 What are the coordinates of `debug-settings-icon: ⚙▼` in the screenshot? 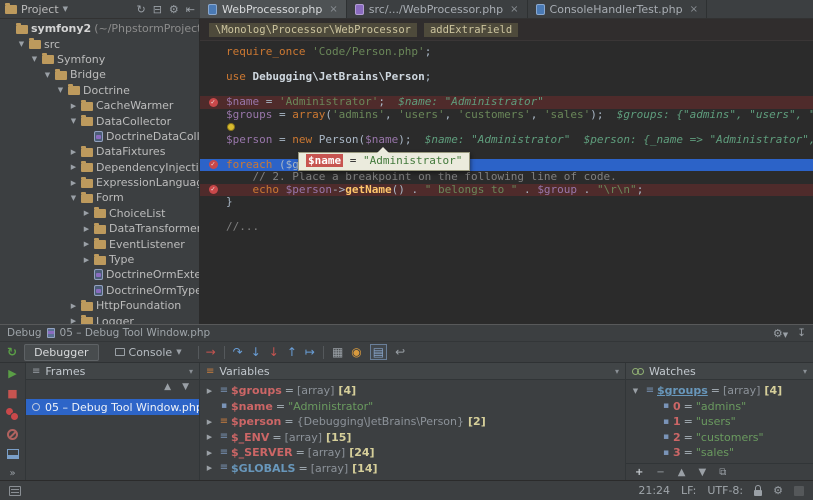 It's located at (780, 333).